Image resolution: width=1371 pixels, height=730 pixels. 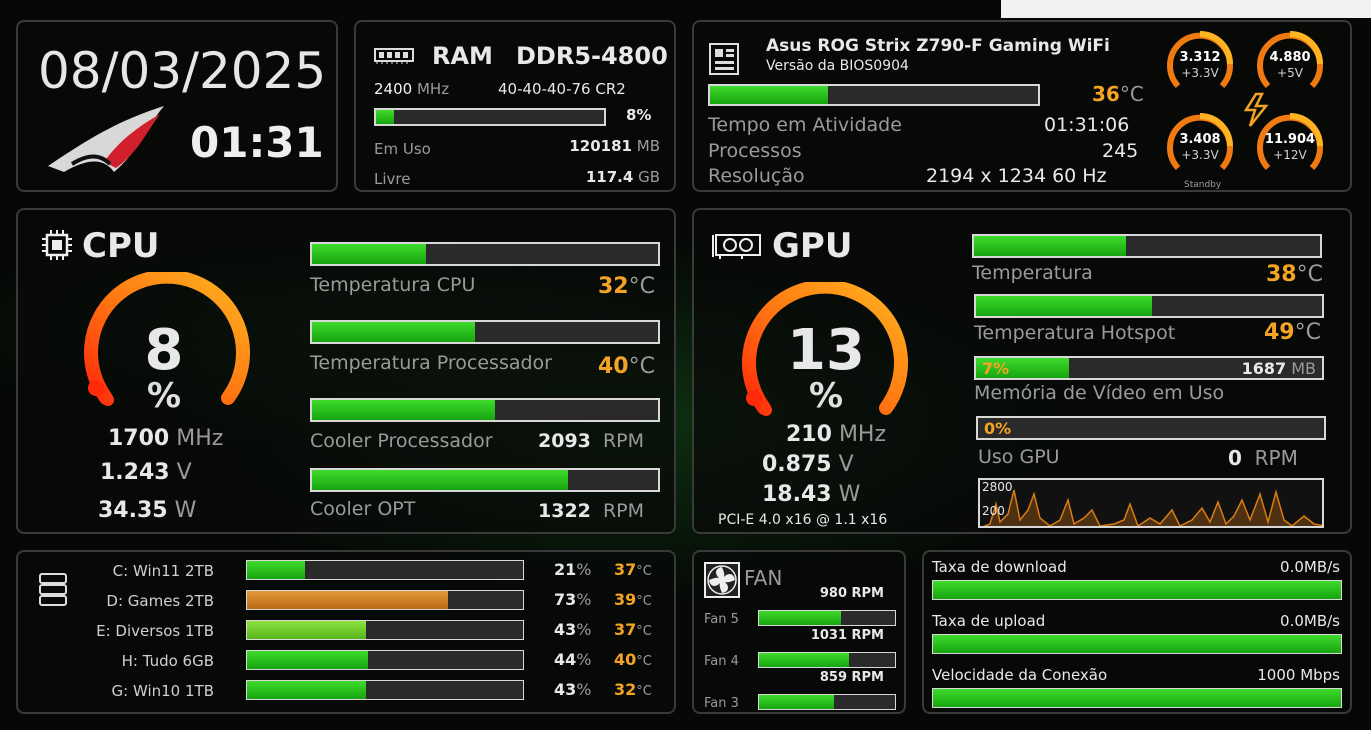 I want to click on processes-label: Processos, so click(x=755, y=151).